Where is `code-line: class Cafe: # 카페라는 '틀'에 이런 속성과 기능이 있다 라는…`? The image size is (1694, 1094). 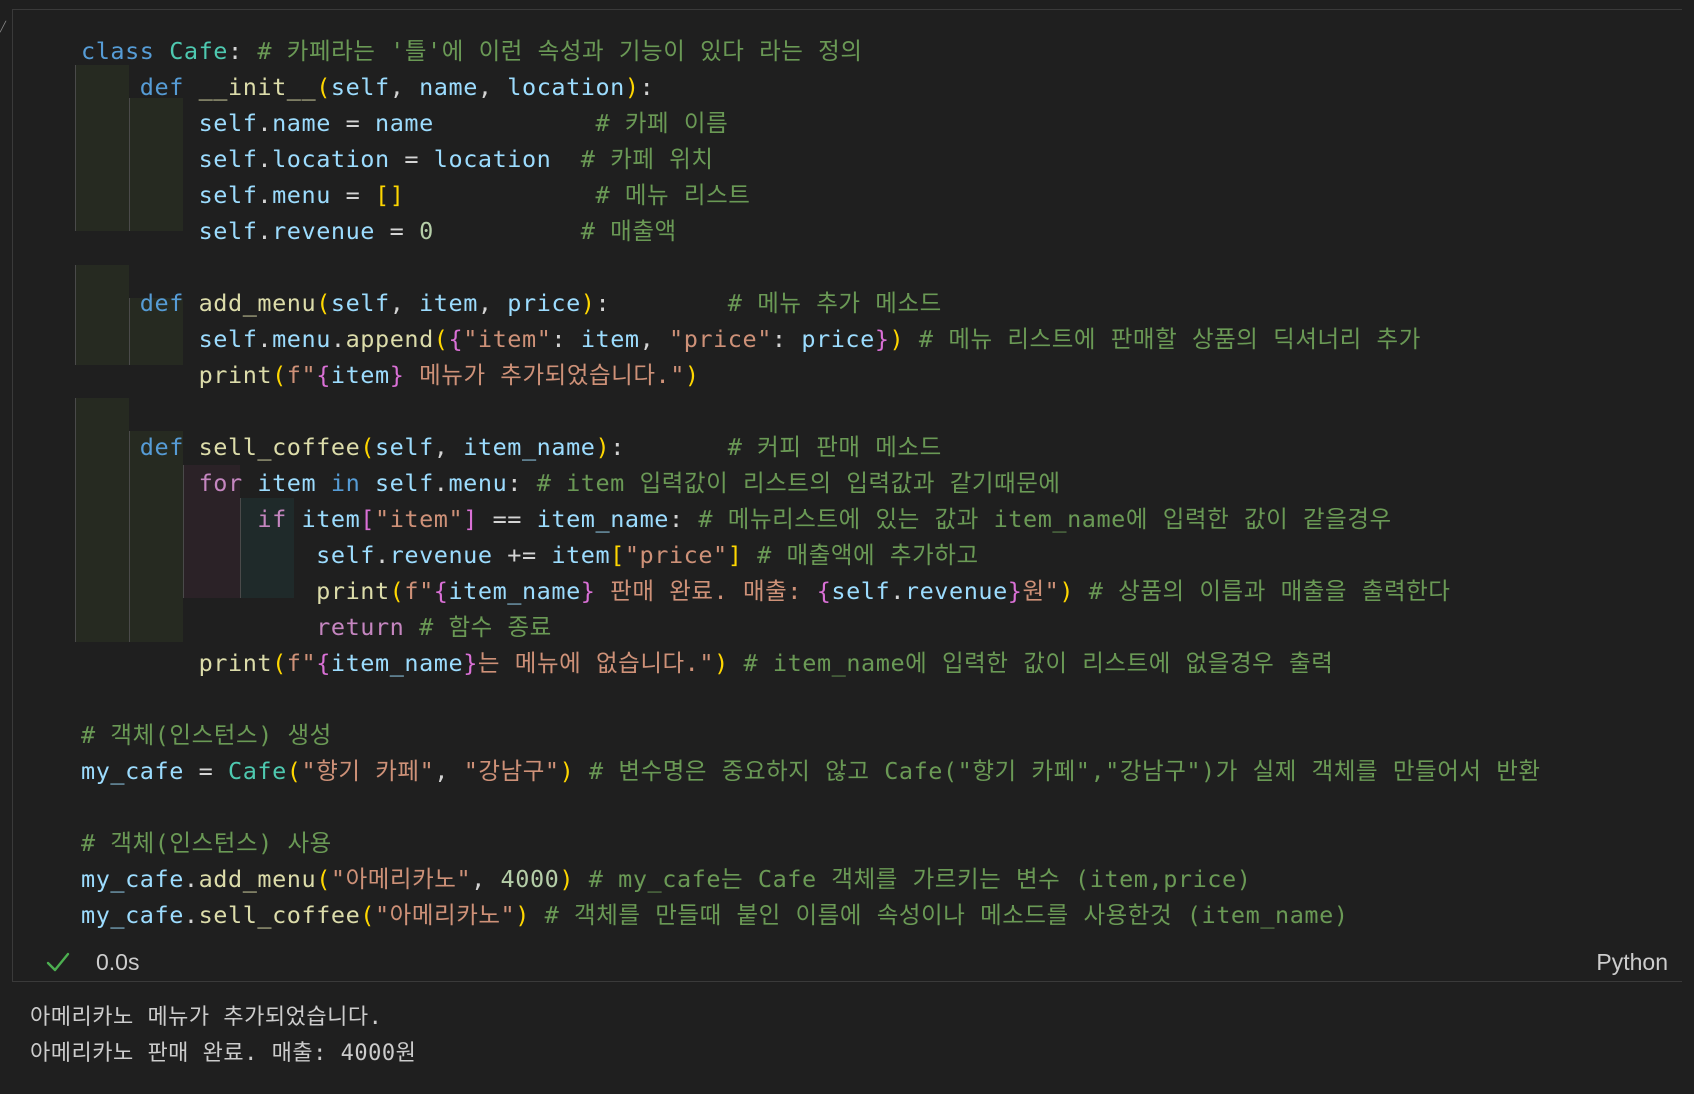 code-line: class Cafe: # 카페라는 '틀'에 이런 속성과 기능이 있다 라는… is located at coordinates (811, 51).